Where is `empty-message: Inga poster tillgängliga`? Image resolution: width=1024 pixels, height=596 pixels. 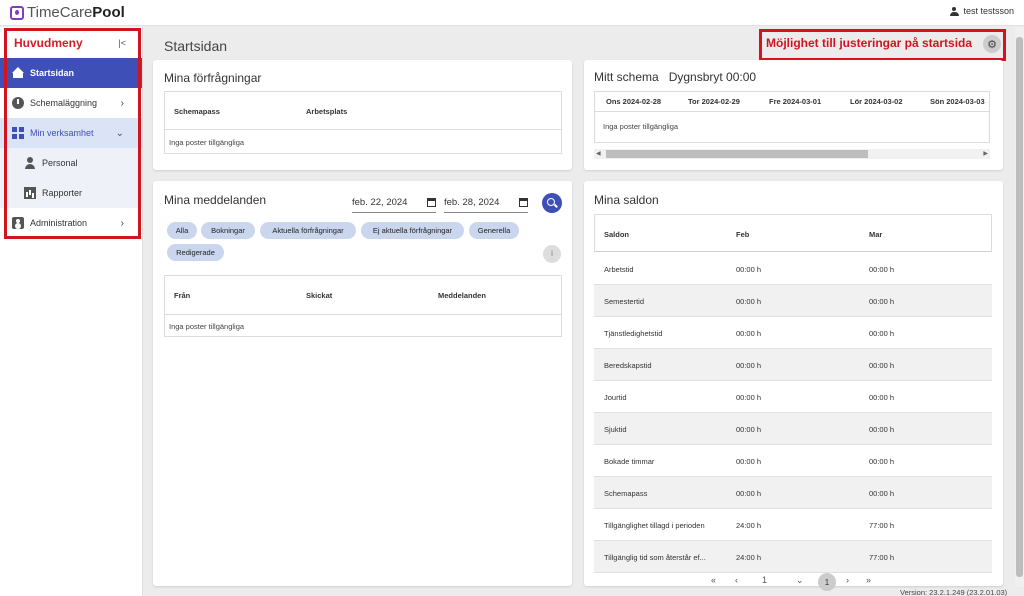 empty-message: Inga poster tillgängliga is located at coordinates (207, 326).